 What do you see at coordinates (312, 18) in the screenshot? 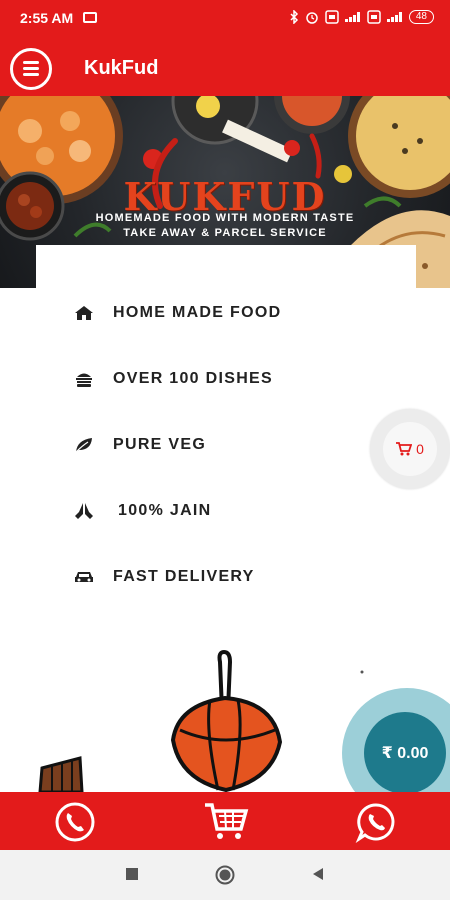
I see `alarm-icon` at bounding box center [312, 18].